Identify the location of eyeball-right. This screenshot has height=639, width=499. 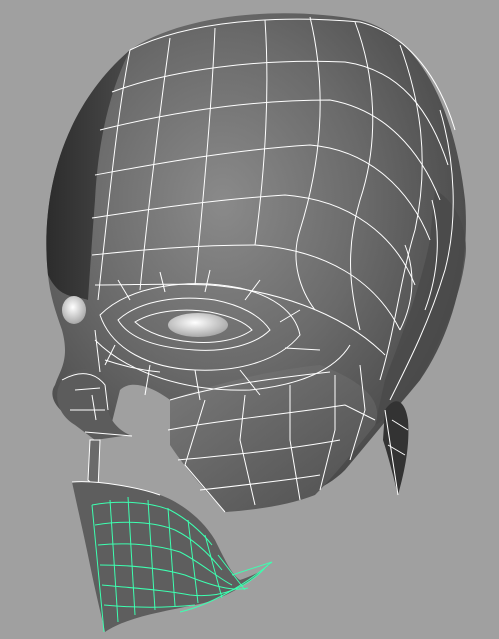
(198, 325).